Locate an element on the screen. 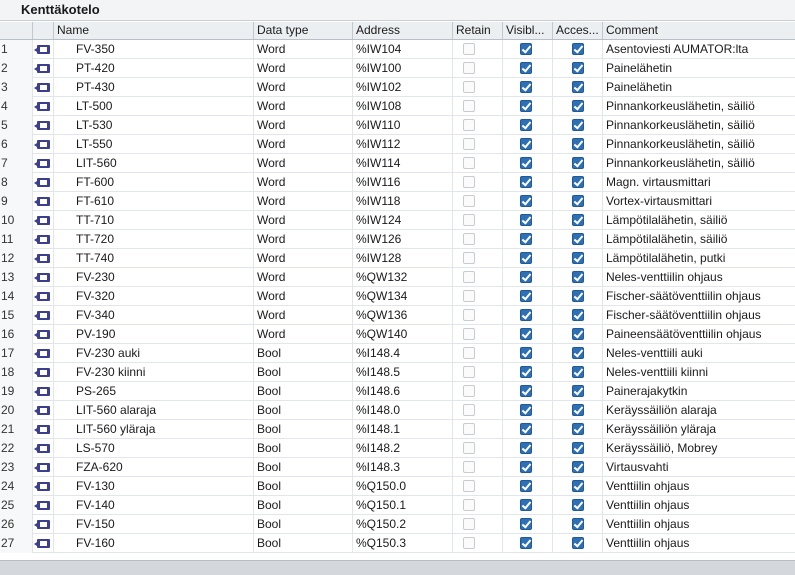 This screenshot has height=575, width=795. table-row: 24 FV-130 Bool %Q150.0 Venttiilin ohjaus is located at coordinates (397, 486).